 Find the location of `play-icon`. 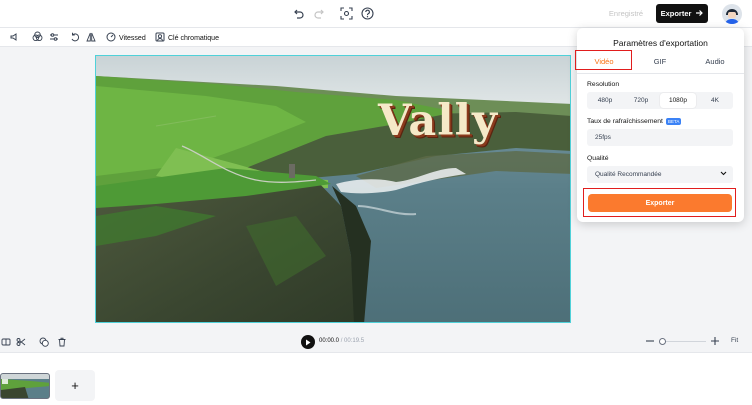

play-icon is located at coordinates (308, 342).